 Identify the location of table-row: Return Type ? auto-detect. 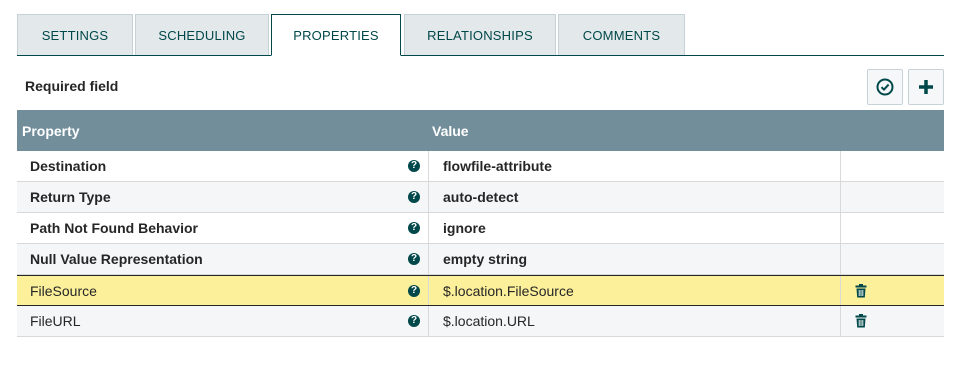
(480, 197).